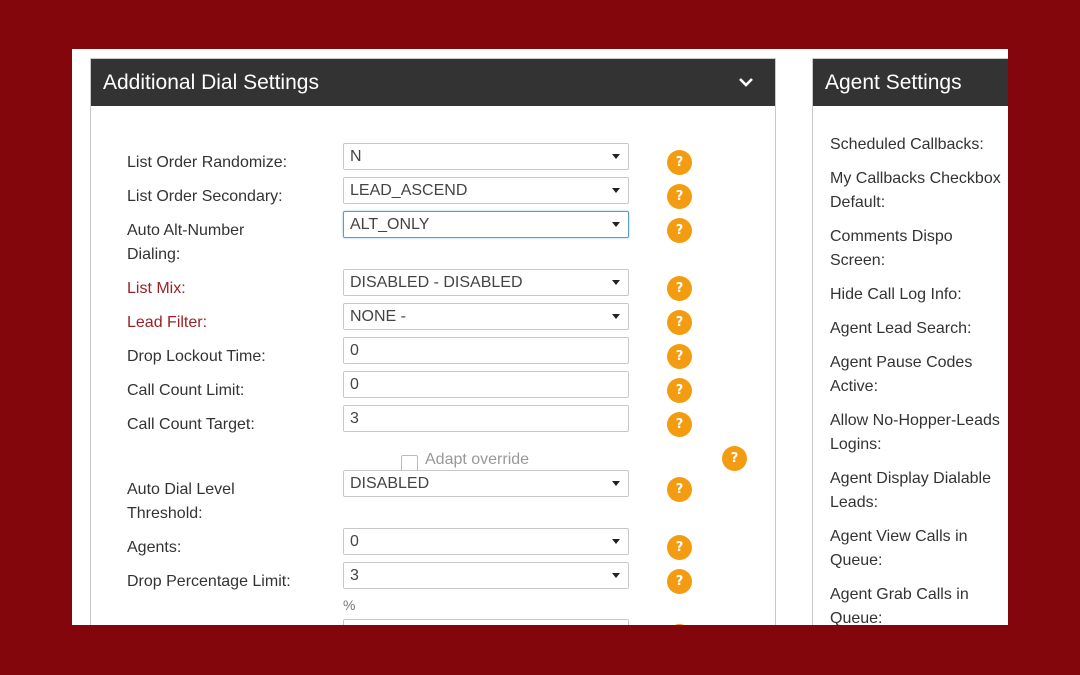 The height and width of the screenshot is (675, 1080). I want to click on selected-value: DISABLED - DISABLED, so click(436, 282).